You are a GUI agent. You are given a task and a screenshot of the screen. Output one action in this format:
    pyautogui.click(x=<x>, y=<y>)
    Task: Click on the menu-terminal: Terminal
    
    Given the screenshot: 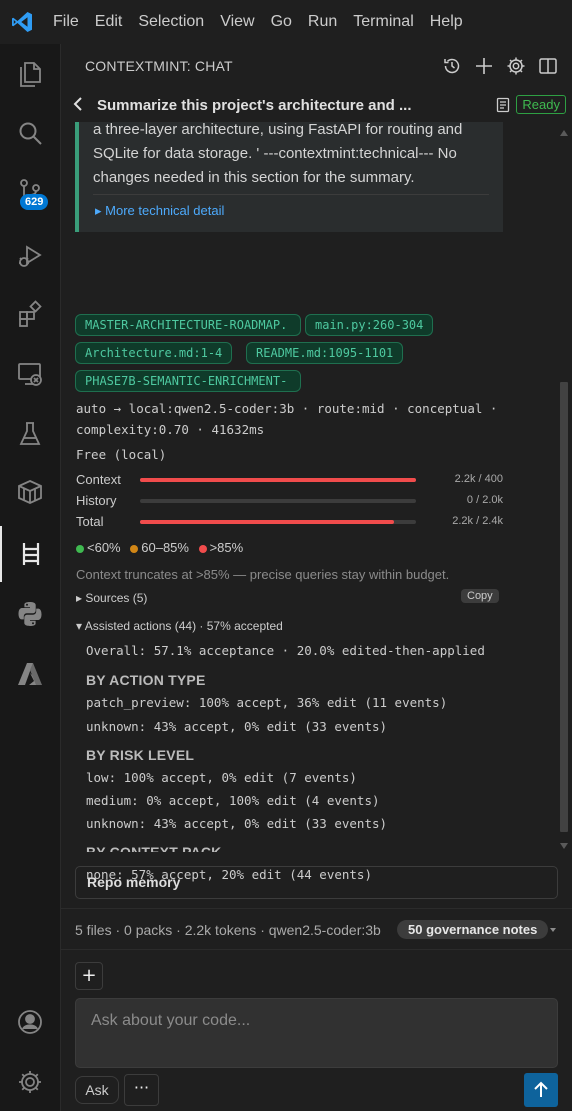 What is the action you would take?
    pyautogui.click(x=383, y=22)
    